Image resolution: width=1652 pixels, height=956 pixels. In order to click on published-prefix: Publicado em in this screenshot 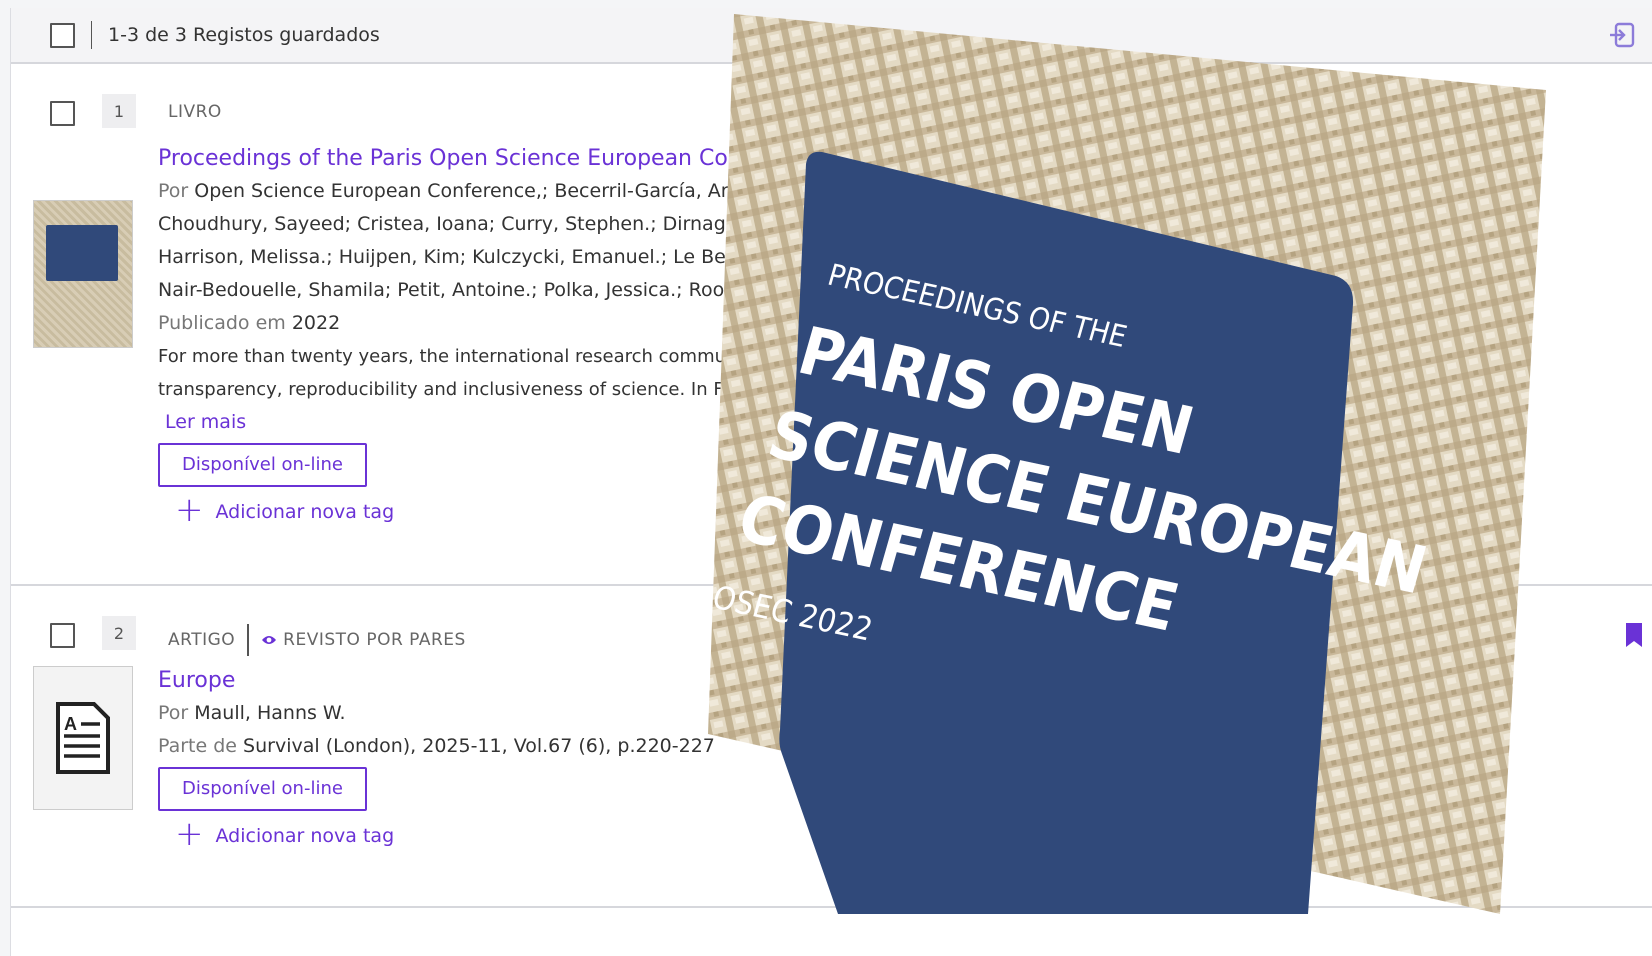, I will do `click(222, 323)`.